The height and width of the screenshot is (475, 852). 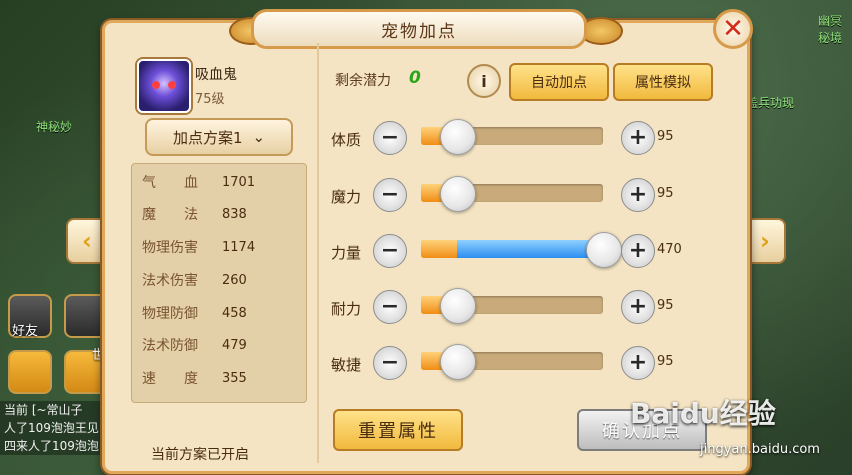 What do you see at coordinates (363, 81) in the screenshot?
I see `potential-label: 剩余潜力` at bounding box center [363, 81].